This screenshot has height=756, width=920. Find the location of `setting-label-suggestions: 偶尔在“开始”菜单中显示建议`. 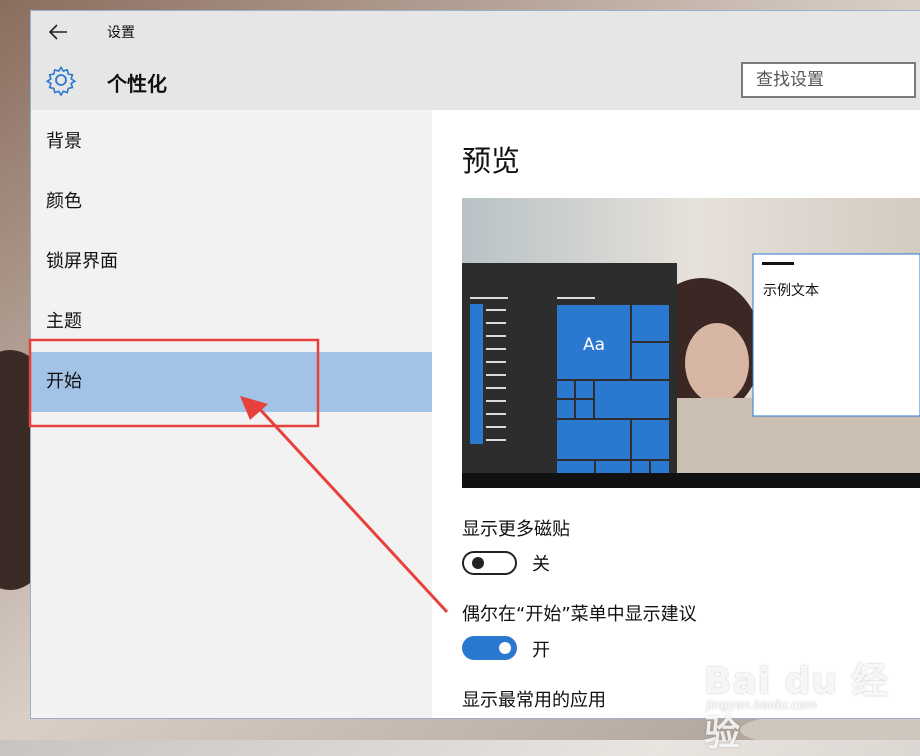

setting-label-suggestions: 偶尔在“开始”菜单中显示建议 is located at coordinates (579, 614).